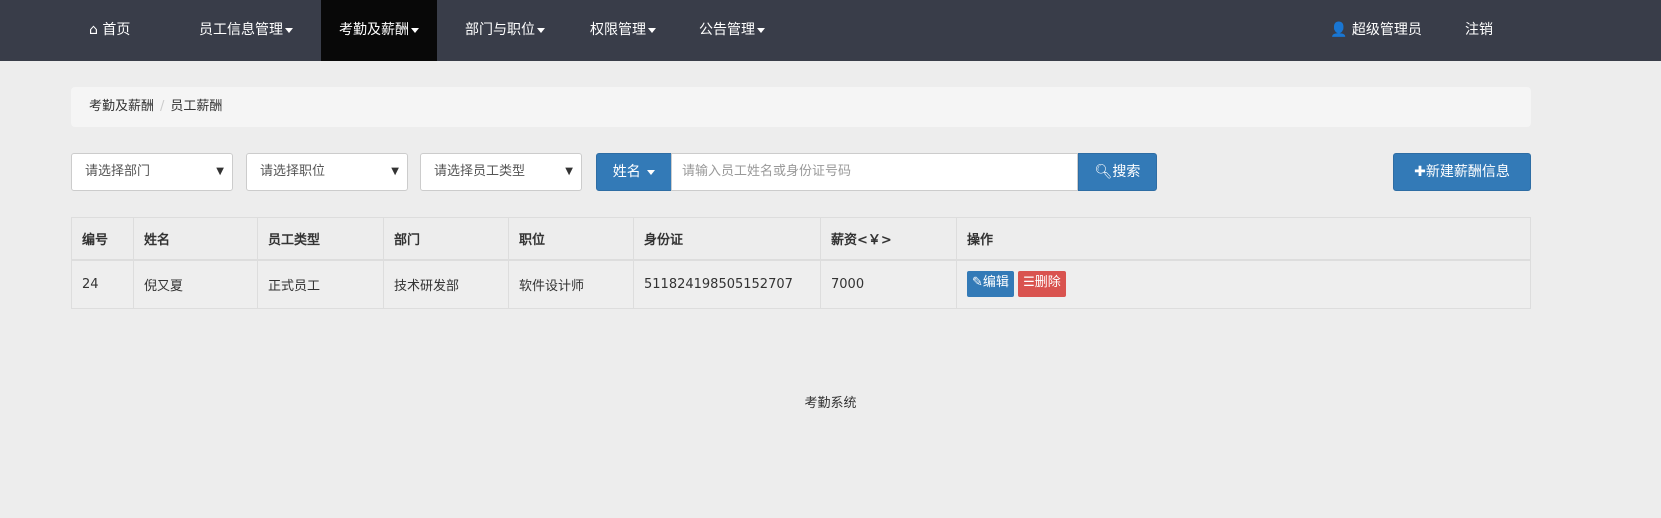 This screenshot has height=518, width=1661. I want to click on new-salary-button: ✚新建薪酬信息, so click(1462, 172).